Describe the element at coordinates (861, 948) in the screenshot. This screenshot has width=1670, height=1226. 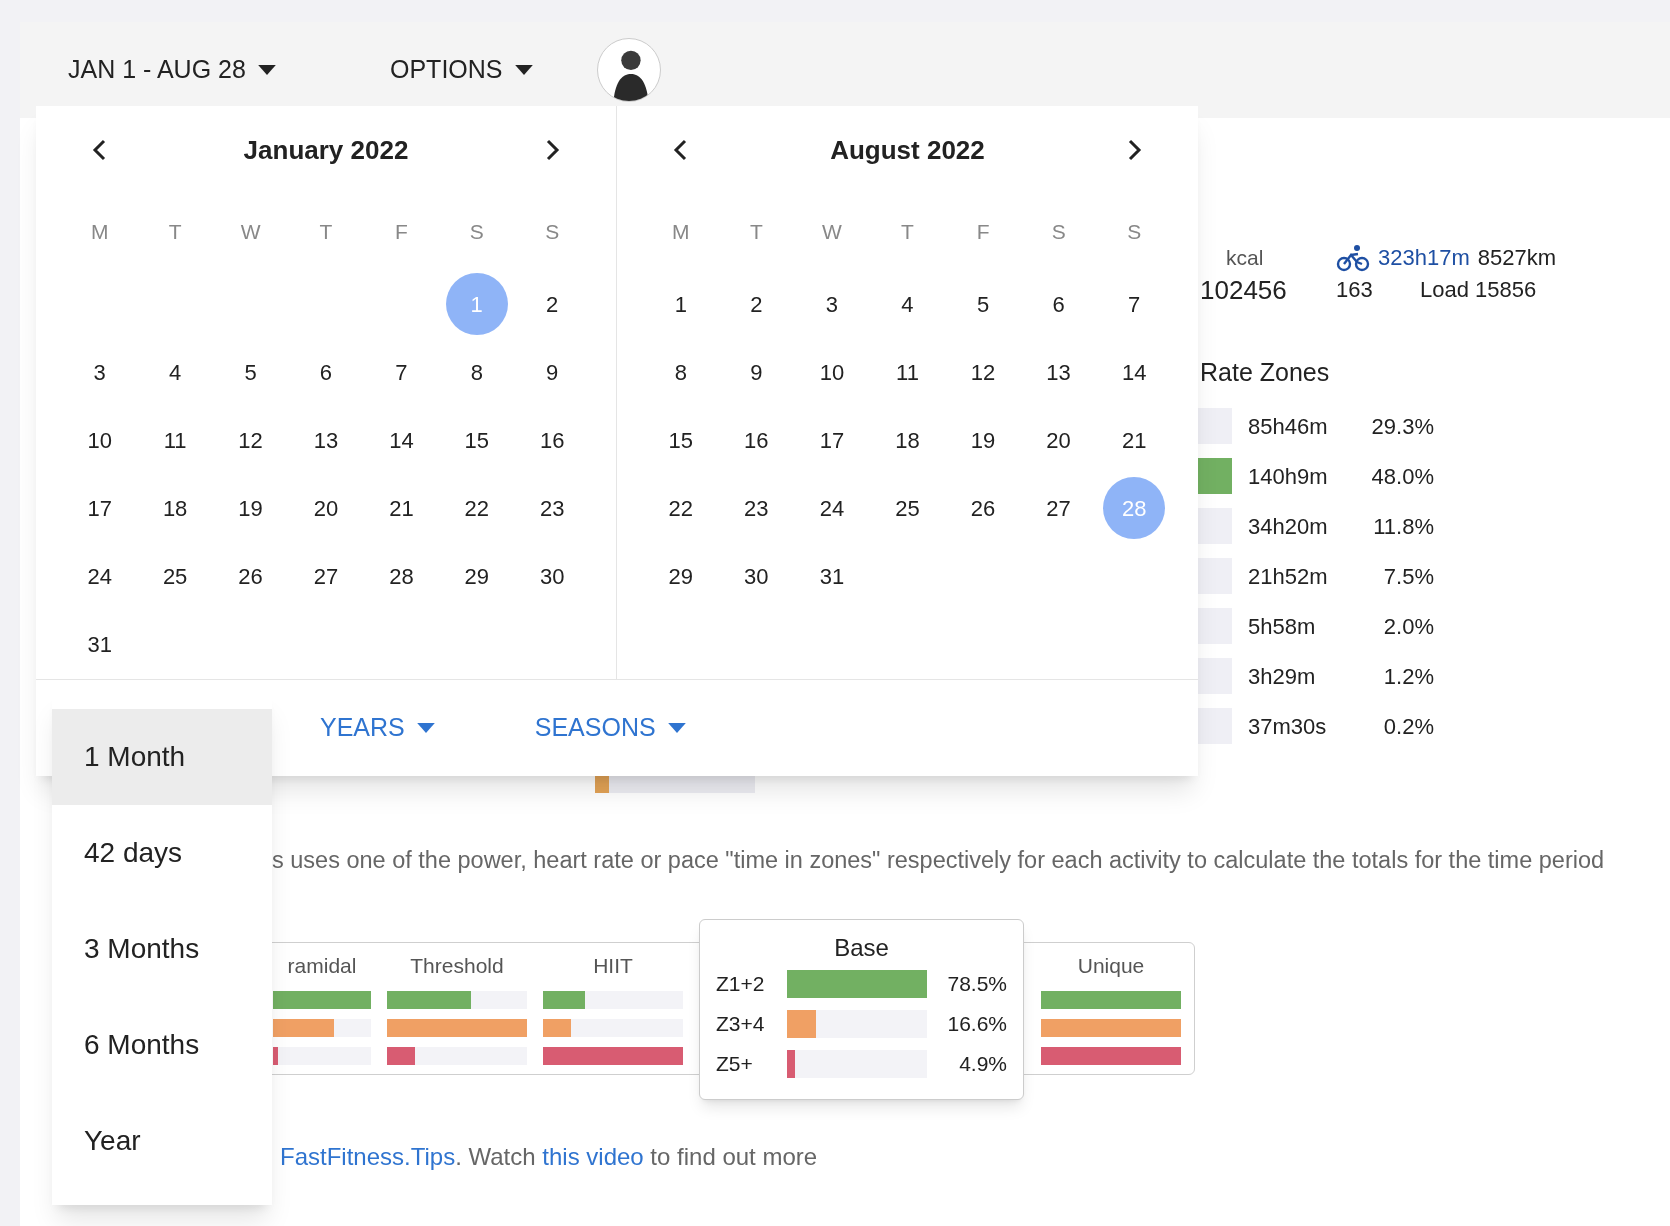
I see `tooltip-title: Base` at that location.